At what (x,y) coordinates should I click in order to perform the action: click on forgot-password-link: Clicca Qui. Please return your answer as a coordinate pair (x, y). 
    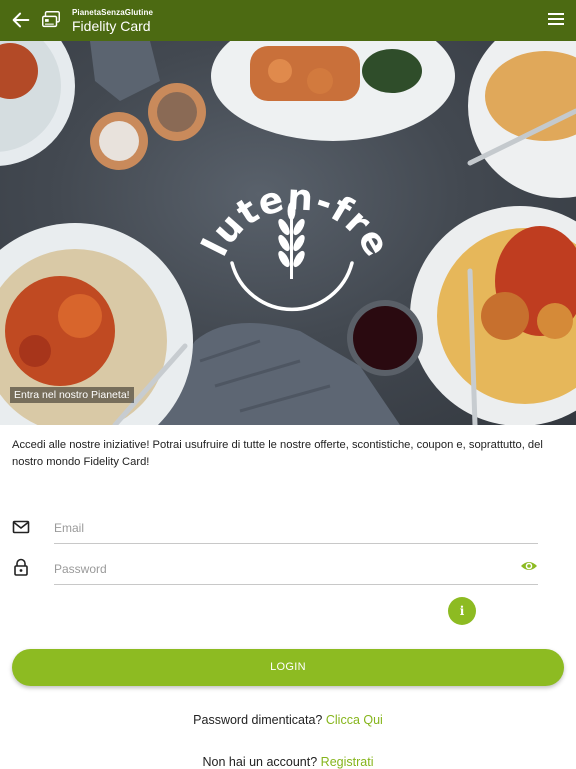
    Looking at the image, I should click on (354, 720).